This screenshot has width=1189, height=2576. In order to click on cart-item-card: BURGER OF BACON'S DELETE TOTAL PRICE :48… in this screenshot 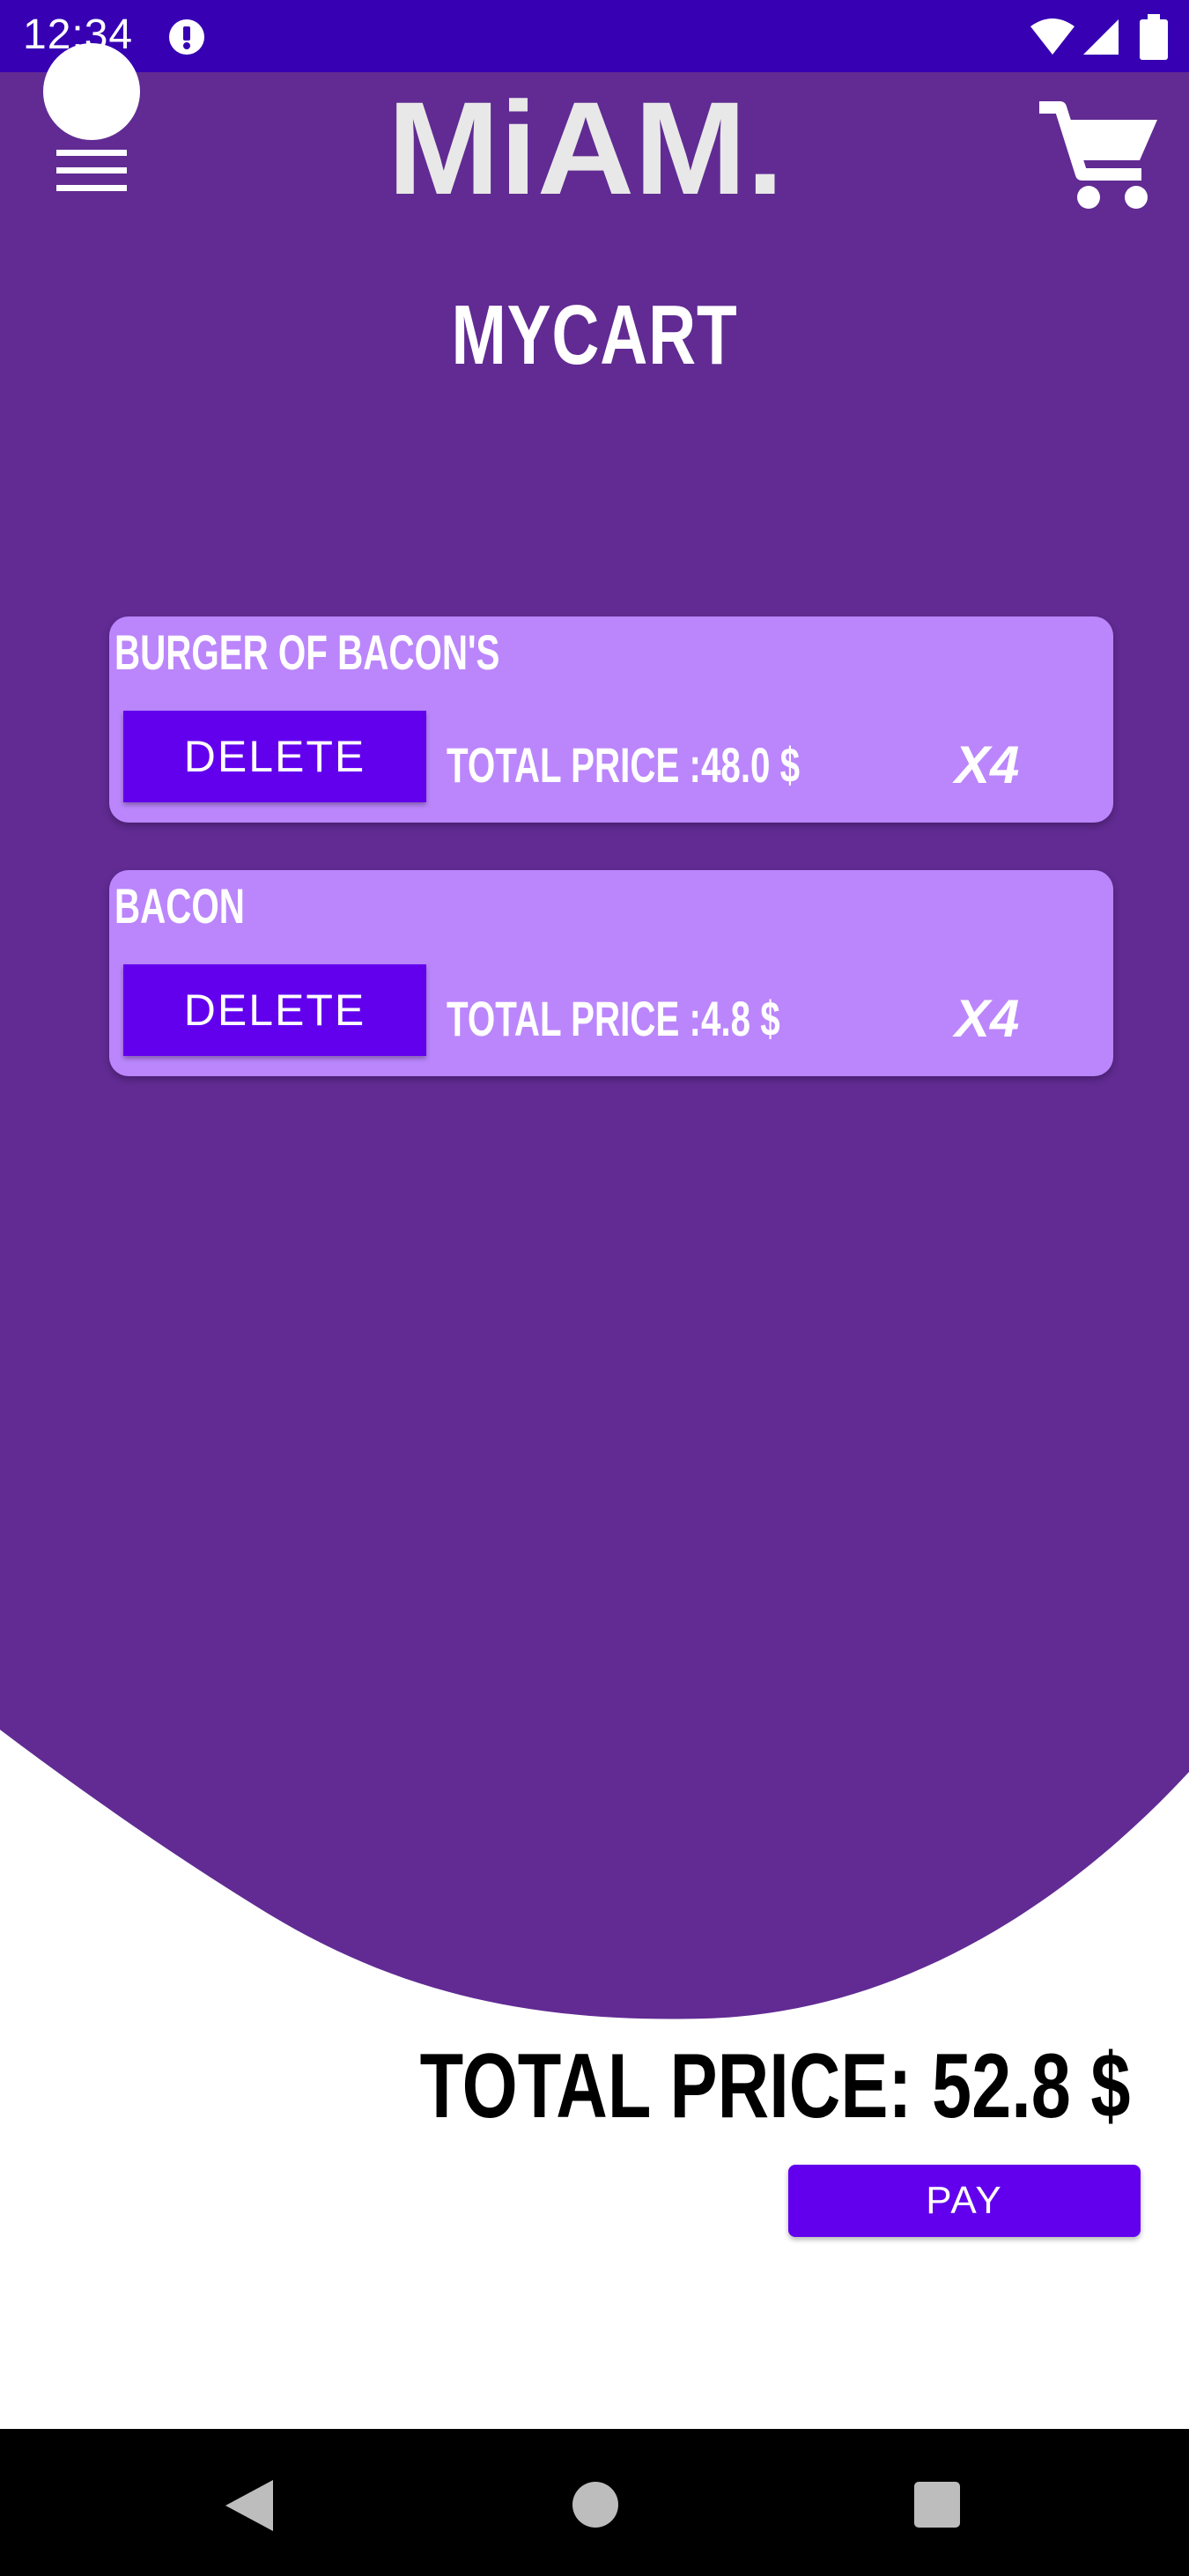, I will do `click(611, 719)`.